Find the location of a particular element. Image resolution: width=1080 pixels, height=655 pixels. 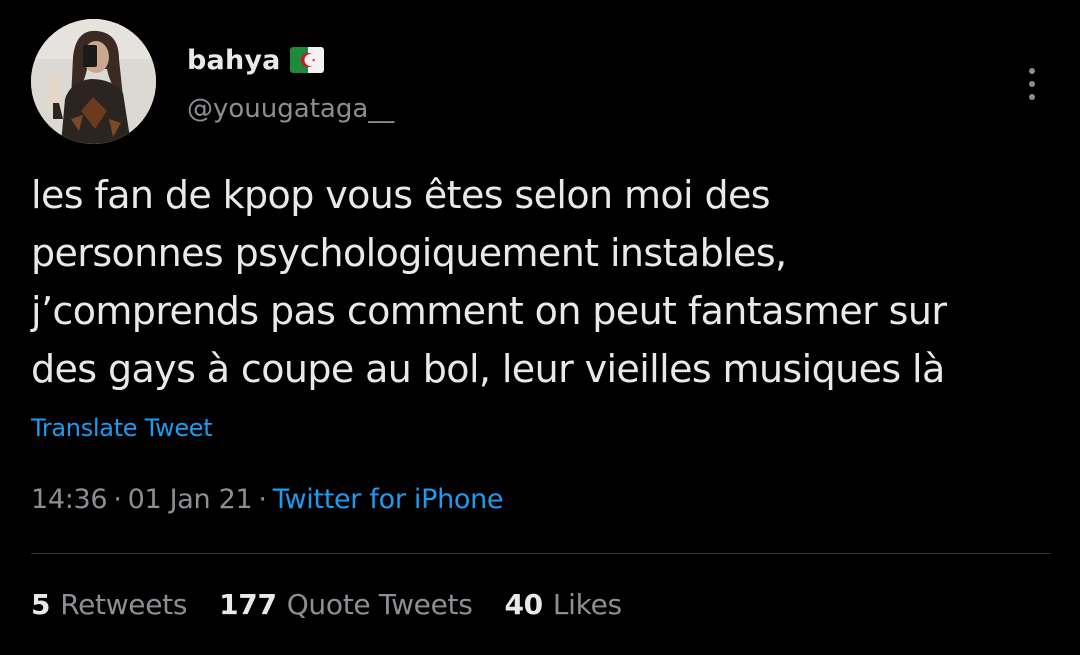

likes-stat: 40 Likes is located at coordinates (563, 604).